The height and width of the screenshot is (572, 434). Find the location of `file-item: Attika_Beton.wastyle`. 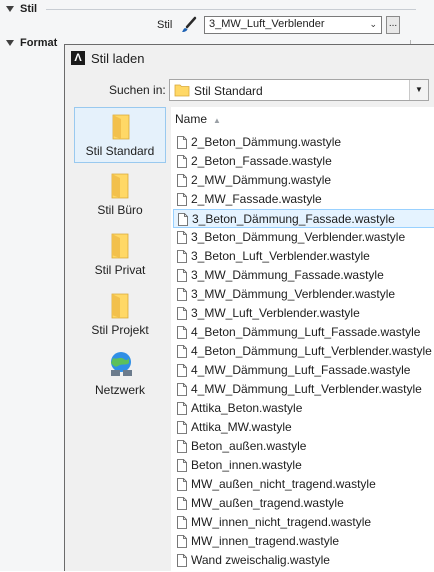

file-item: Attika_Beton.wastyle is located at coordinates (303, 408).